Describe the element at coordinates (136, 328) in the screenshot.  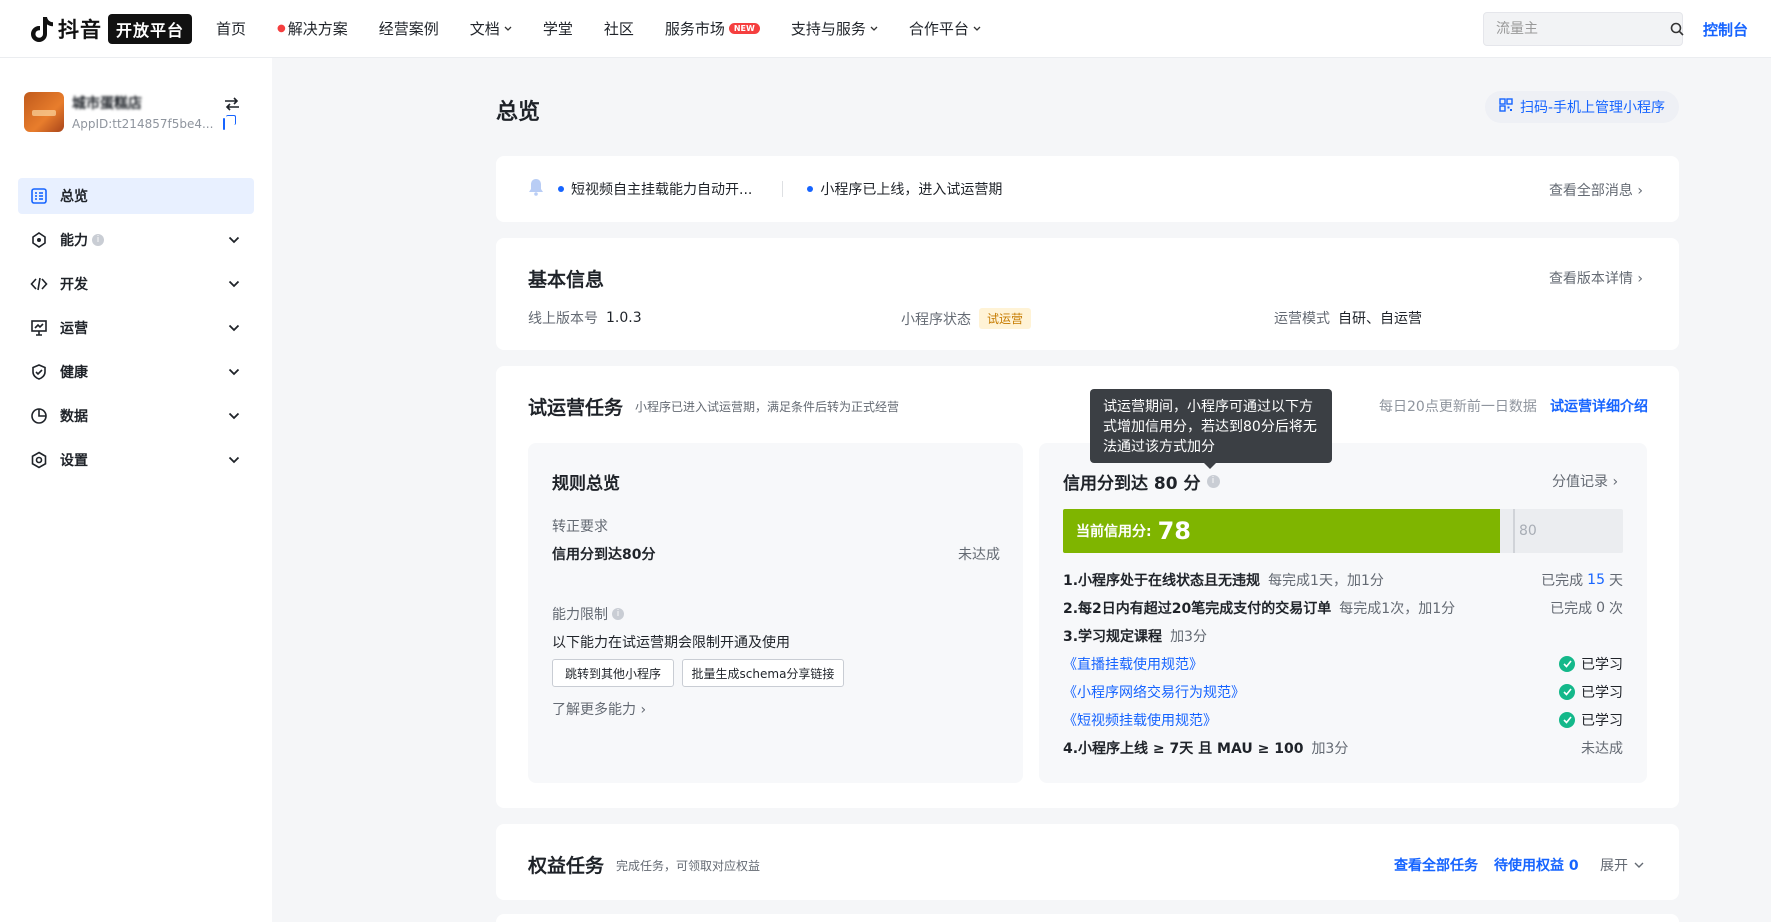
I see `sidebar-item: 运营` at that location.